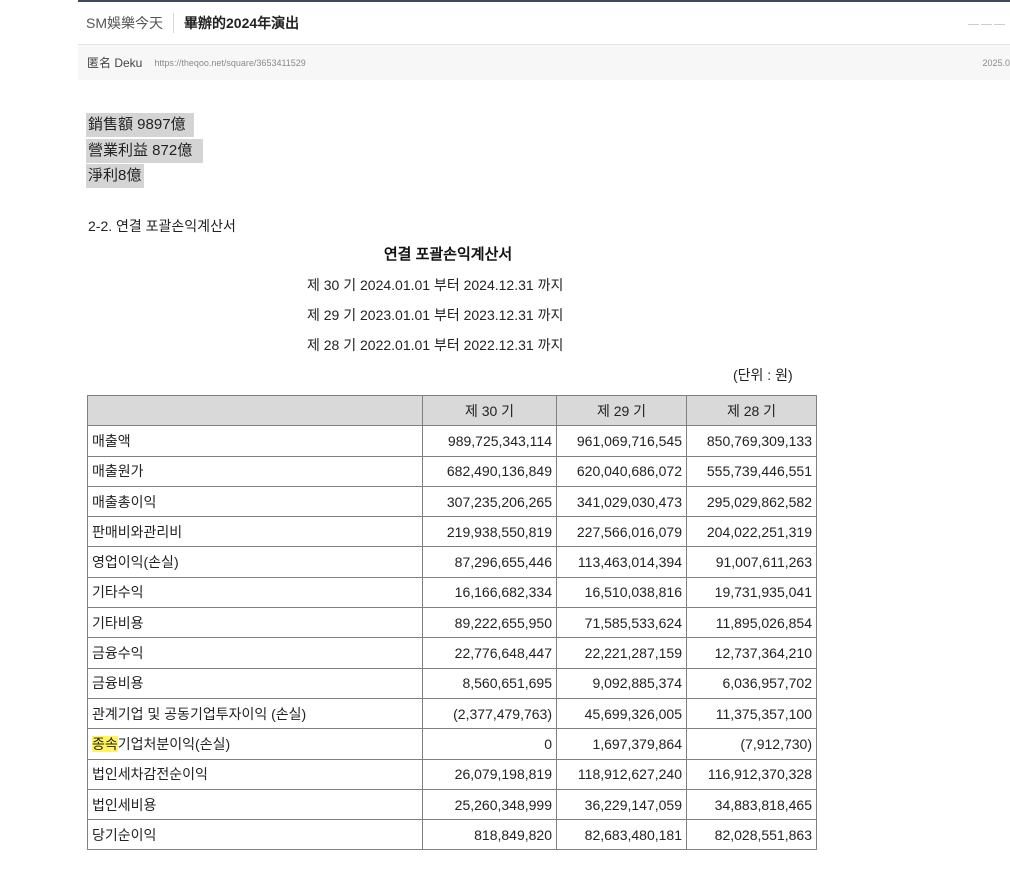 This screenshot has width=1010, height=896. I want to click on value-29: 22,221,287,159, so click(621, 653).